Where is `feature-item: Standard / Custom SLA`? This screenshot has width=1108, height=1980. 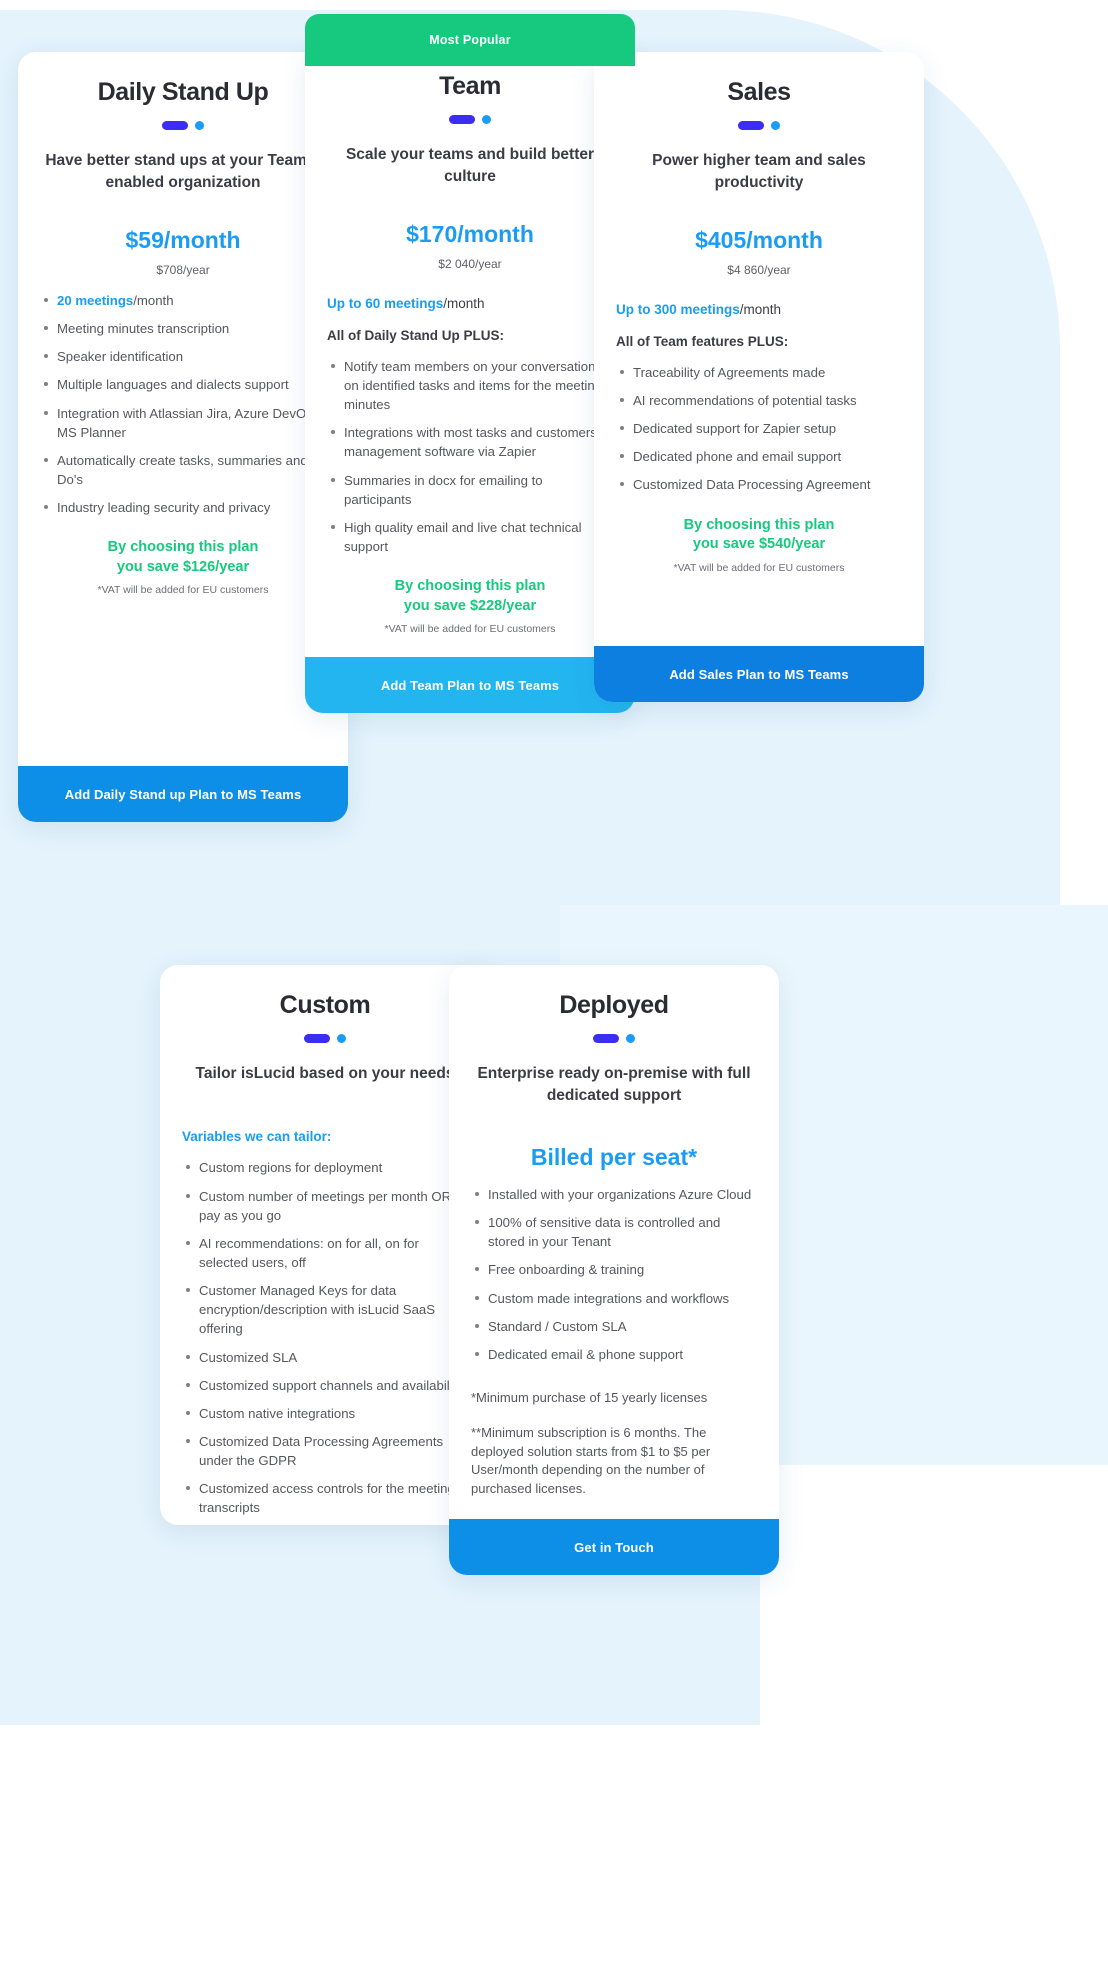
feature-item: Standard / Custom SLA is located at coordinates (616, 1326).